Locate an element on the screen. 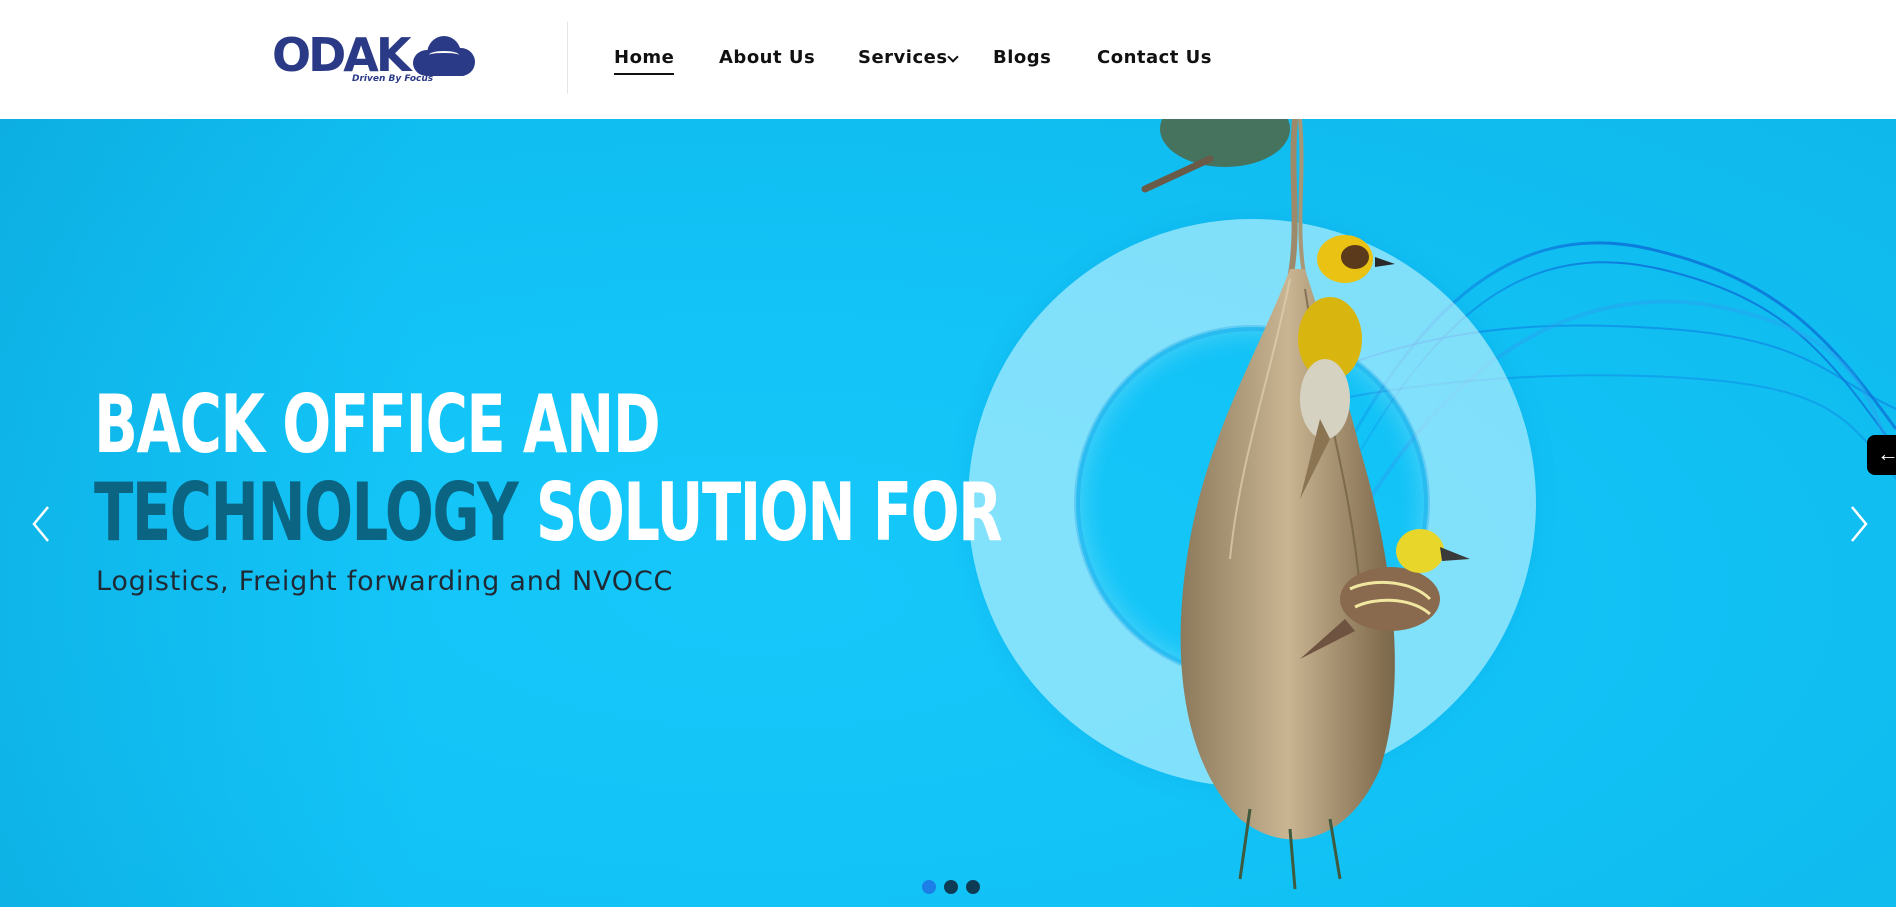 Image resolution: width=1896 pixels, height=907 pixels. hero-heading: BACK OFFICE AND TECHNOLOGY SOLUTION FOR is located at coordinates (724, 469).